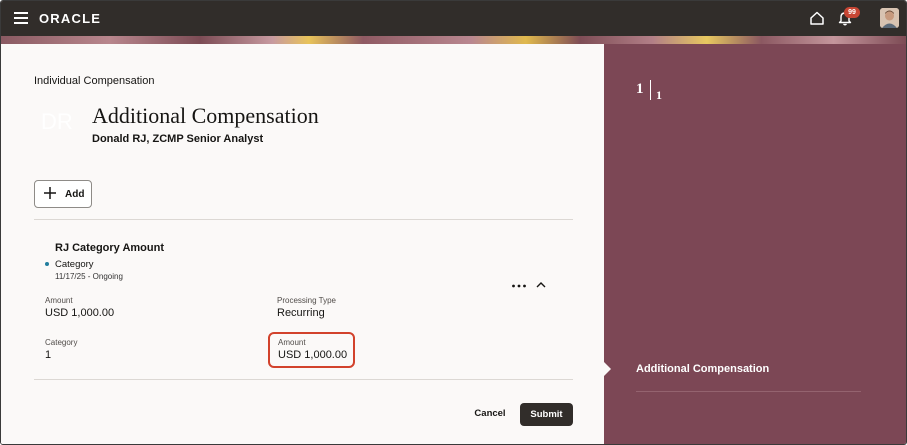 The height and width of the screenshot is (445, 907). What do you see at coordinates (48, 355) in the screenshot?
I see `category-value: 1` at bounding box center [48, 355].